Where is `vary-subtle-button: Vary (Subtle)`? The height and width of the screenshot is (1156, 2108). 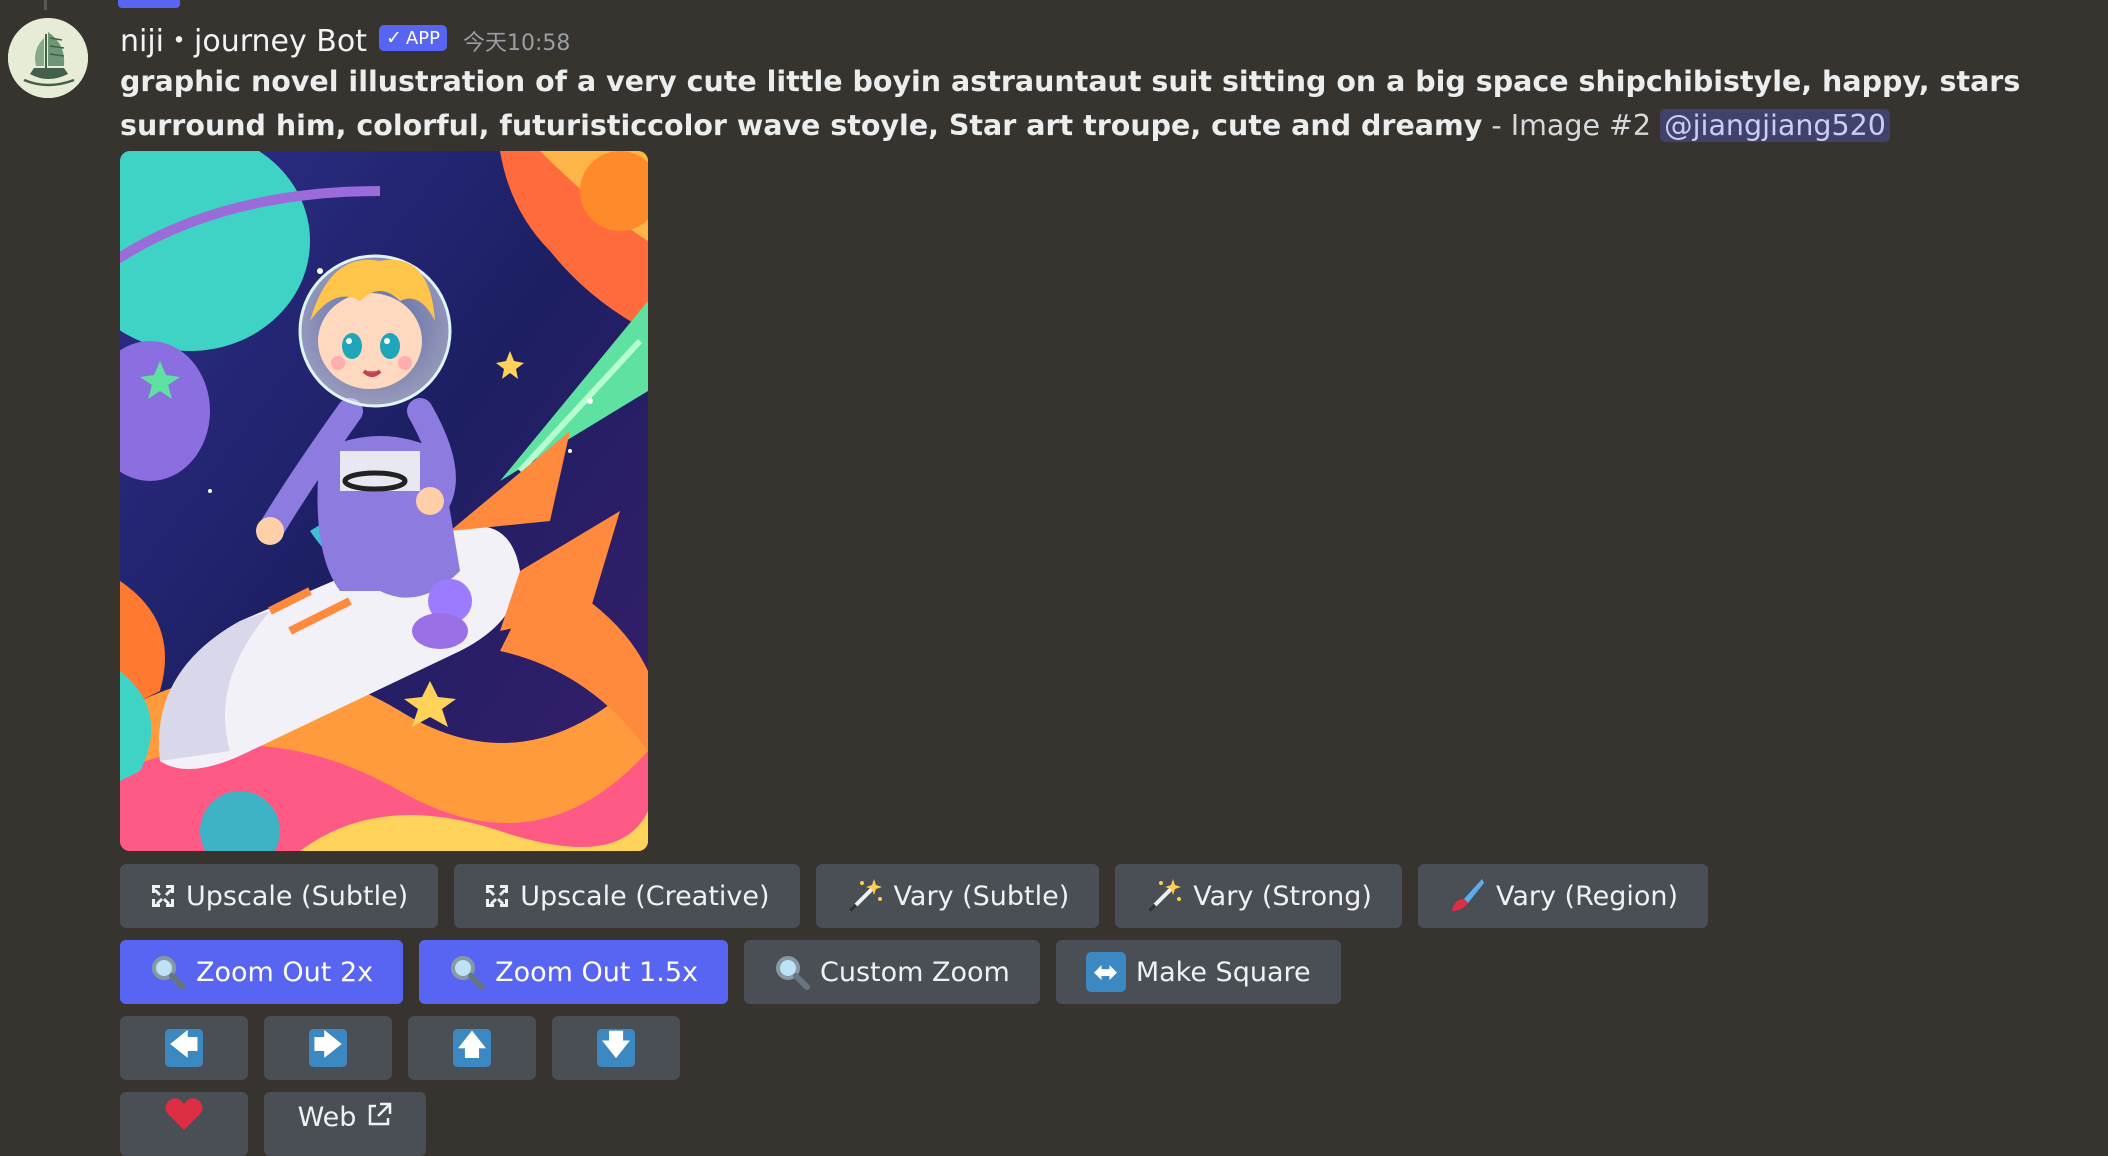
vary-subtle-button: Vary (Subtle) is located at coordinates (957, 896).